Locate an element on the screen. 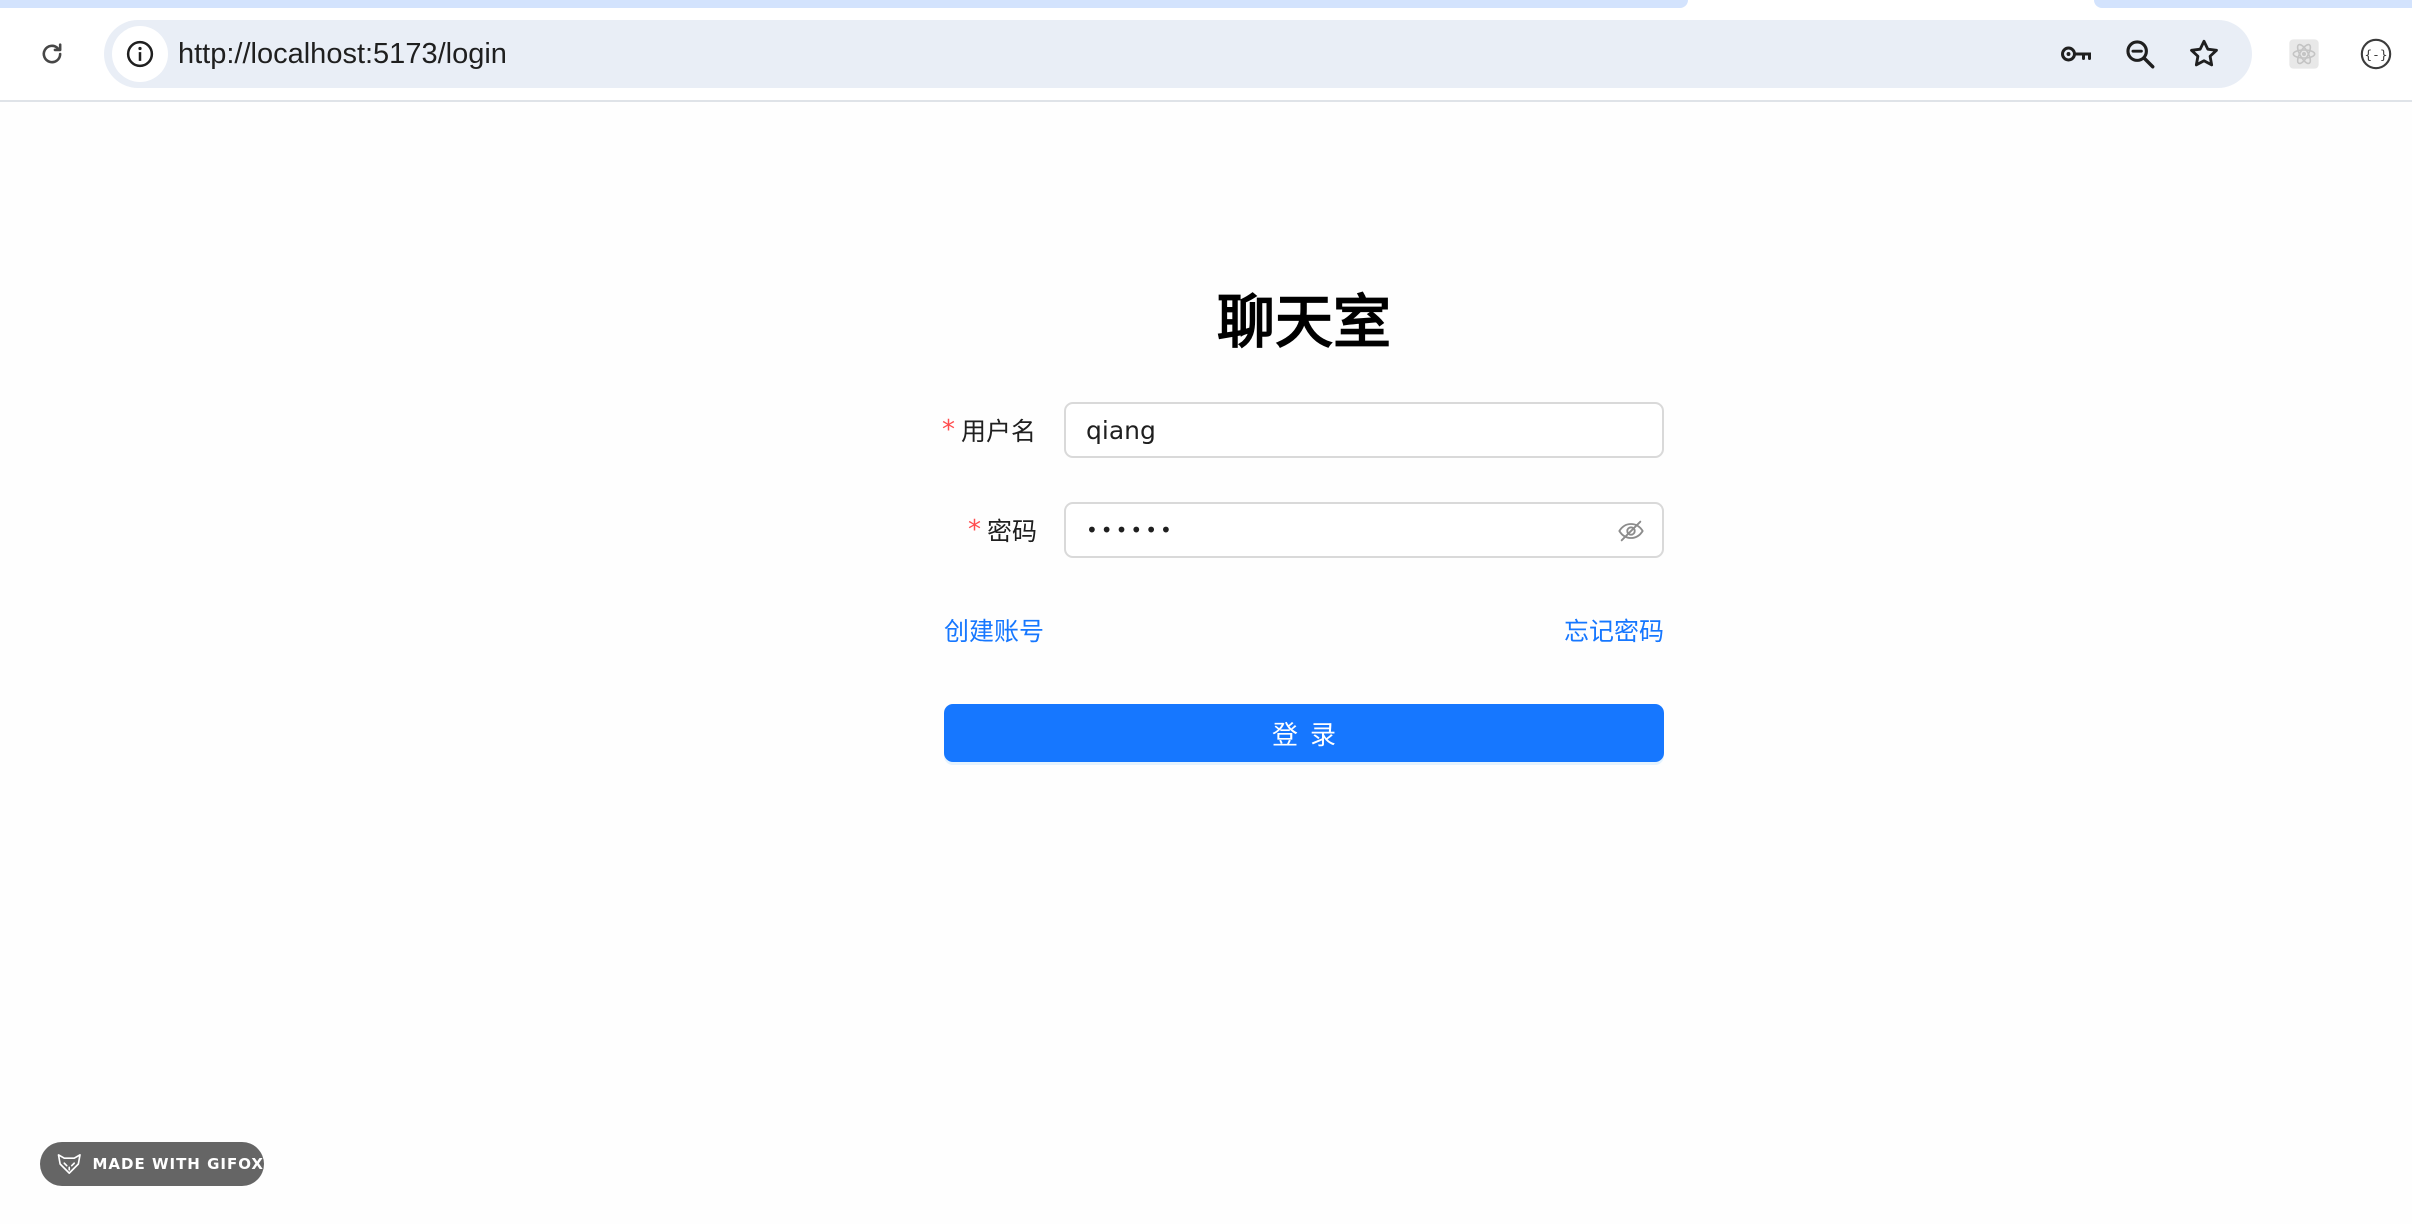 This screenshot has height=1224, width=2412. extension-json: {-} is located at coordinates (2376, 54).